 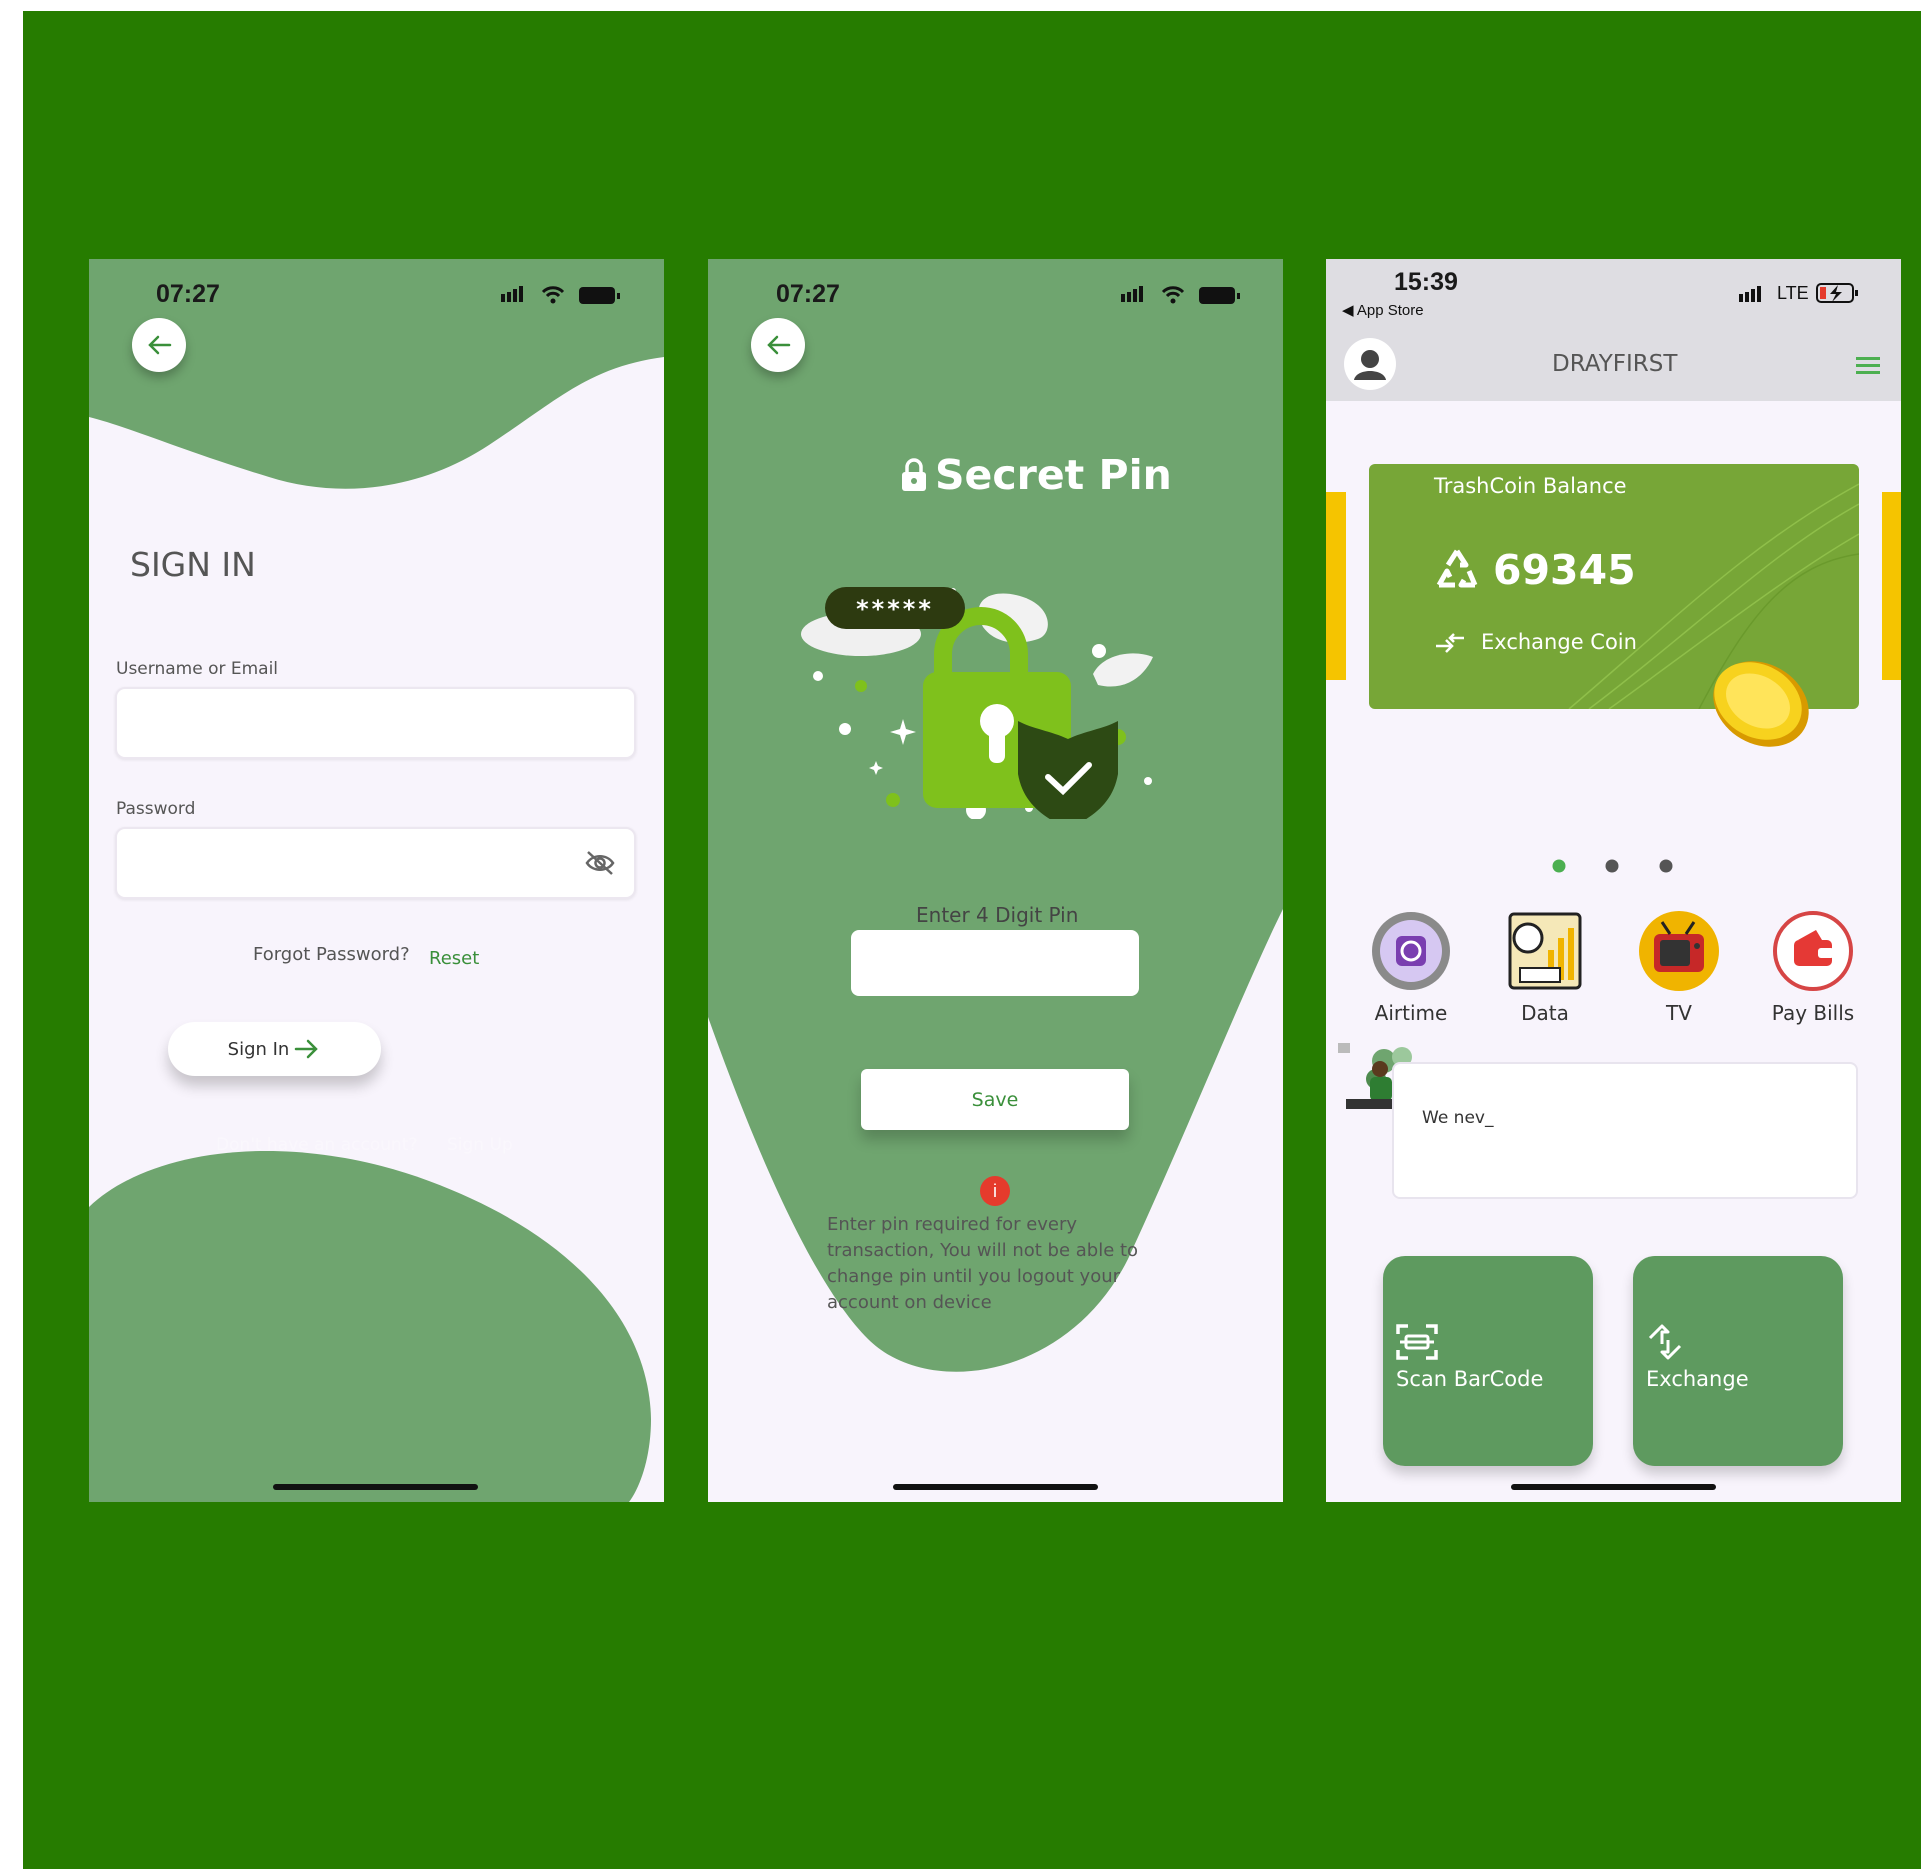 I want to click on carousel-dots, so click(x=1614, y=866).